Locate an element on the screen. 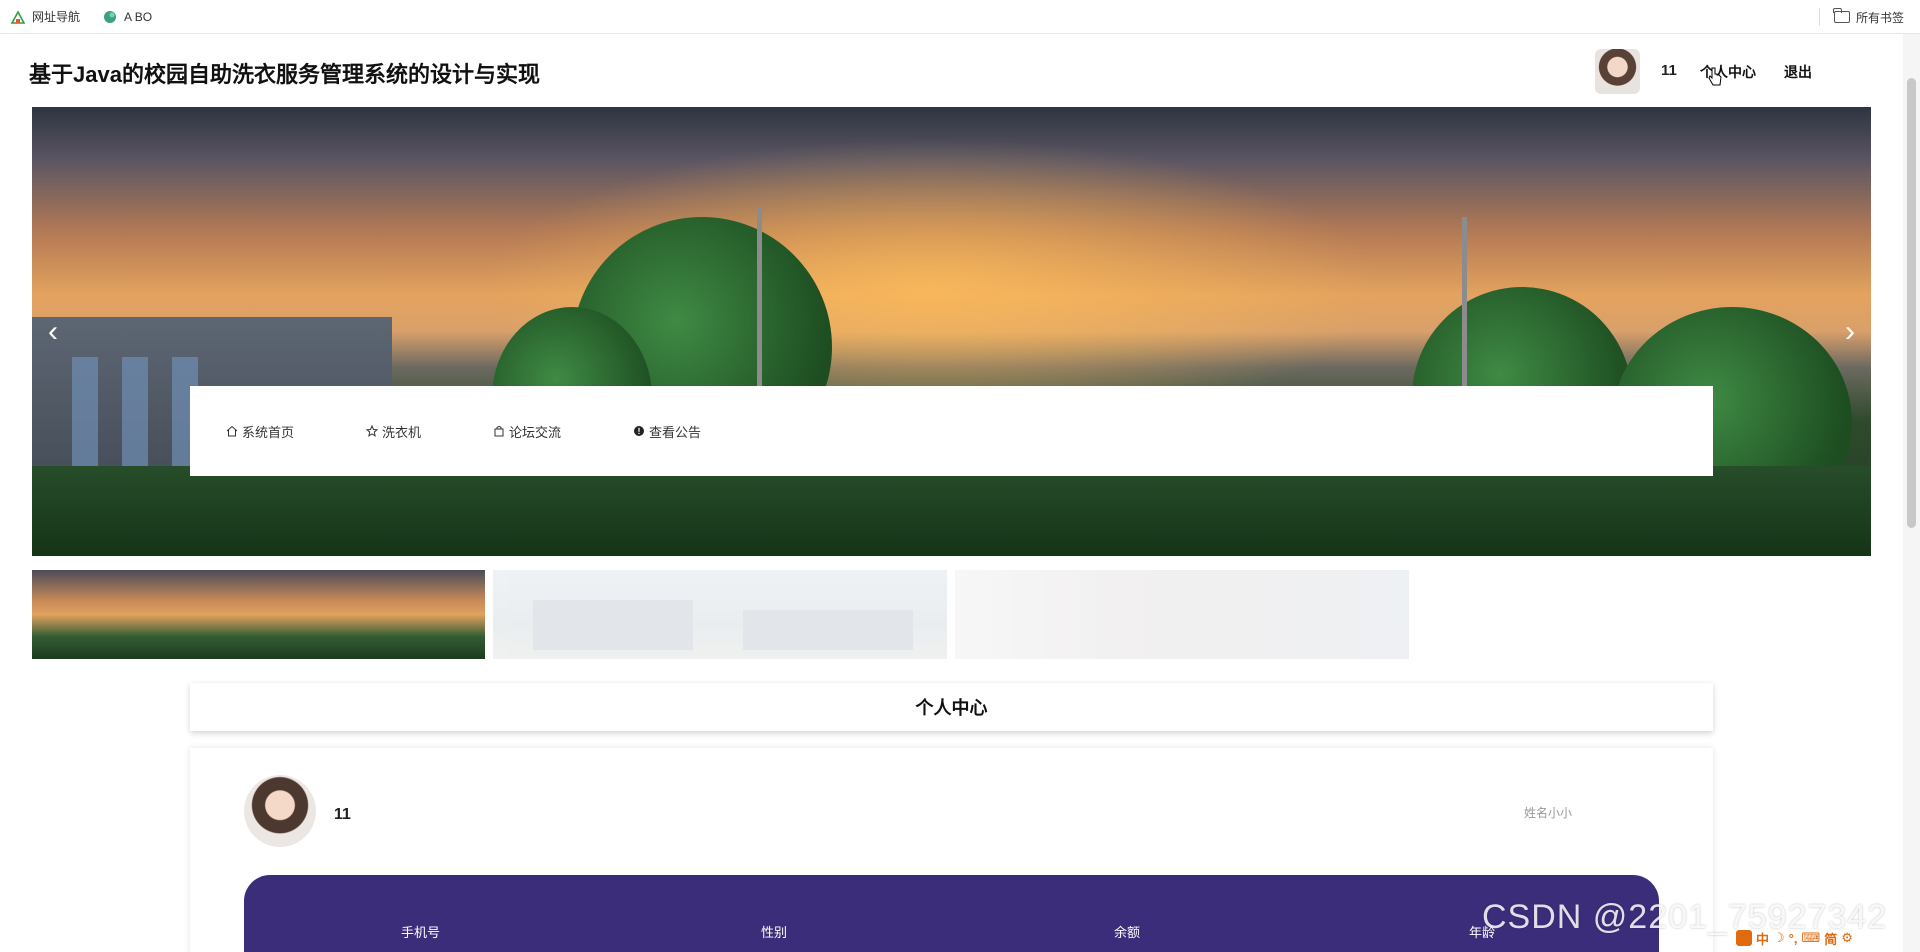  page-title: 基于Java的校园自助洗衣服务管理系统的设计与实现 is located at coordinates (284, 74).